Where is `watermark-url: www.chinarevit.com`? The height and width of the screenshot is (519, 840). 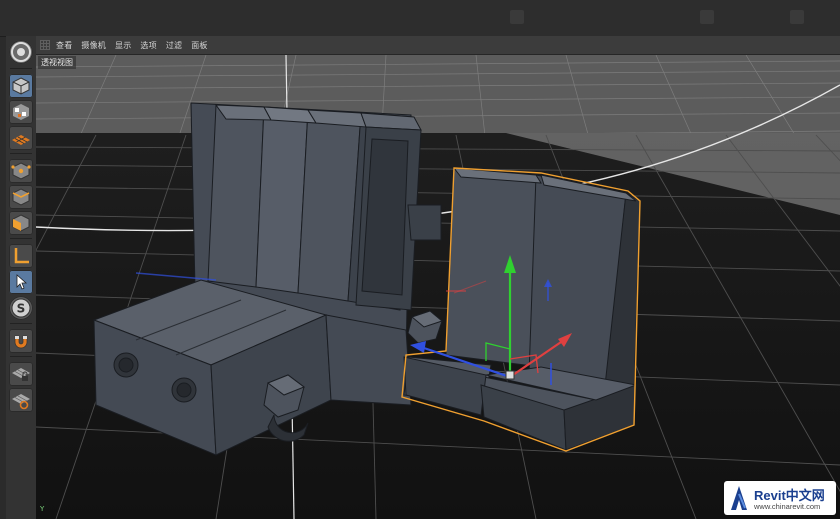 watermark-url: www.chinarevit.com is located at coordinates (787, 506).